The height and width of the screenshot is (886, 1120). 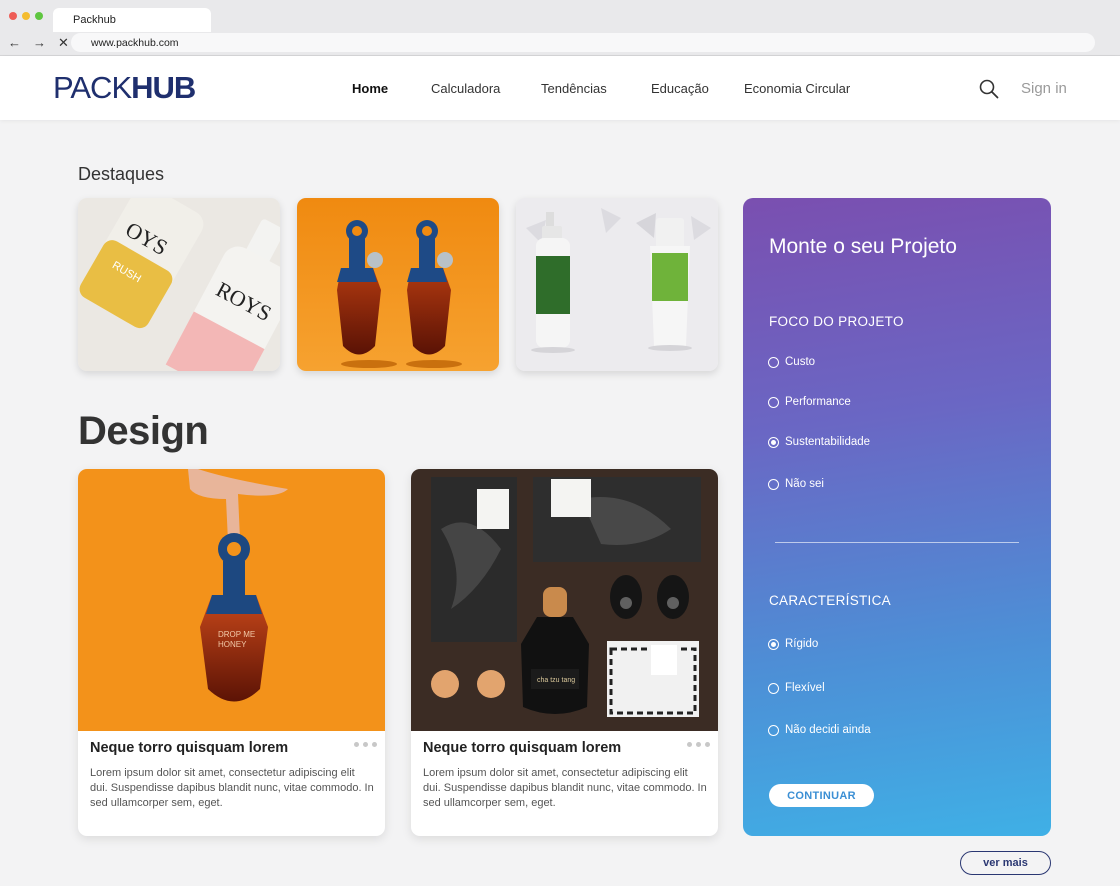 I want to click on roys-bottles-image: OYS RUSH ROYS, so click(x=179, y=284).